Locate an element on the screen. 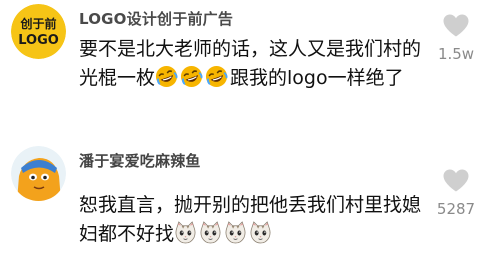 The height and width of the screenshot is (255, 499). like-button: 1.5w is located at coordinates (456, 38).